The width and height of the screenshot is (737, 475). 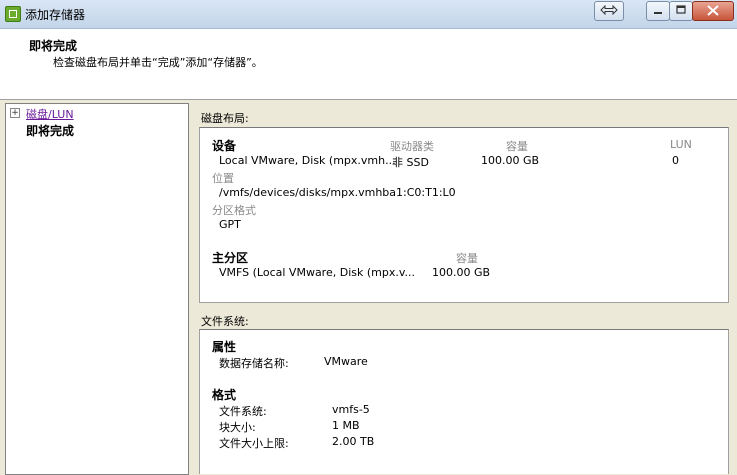 I want to click on restore-button, so click(x=609, y=11).